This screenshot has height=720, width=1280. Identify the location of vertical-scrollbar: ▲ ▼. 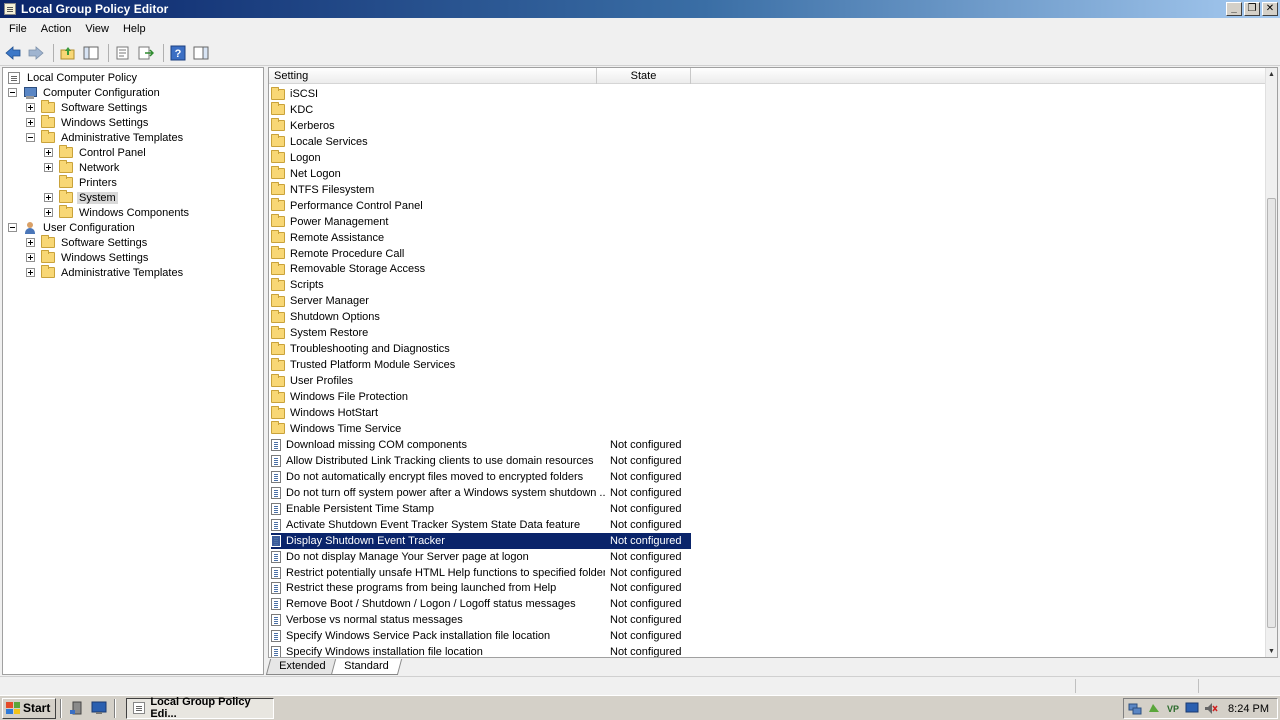
(1271, 362).